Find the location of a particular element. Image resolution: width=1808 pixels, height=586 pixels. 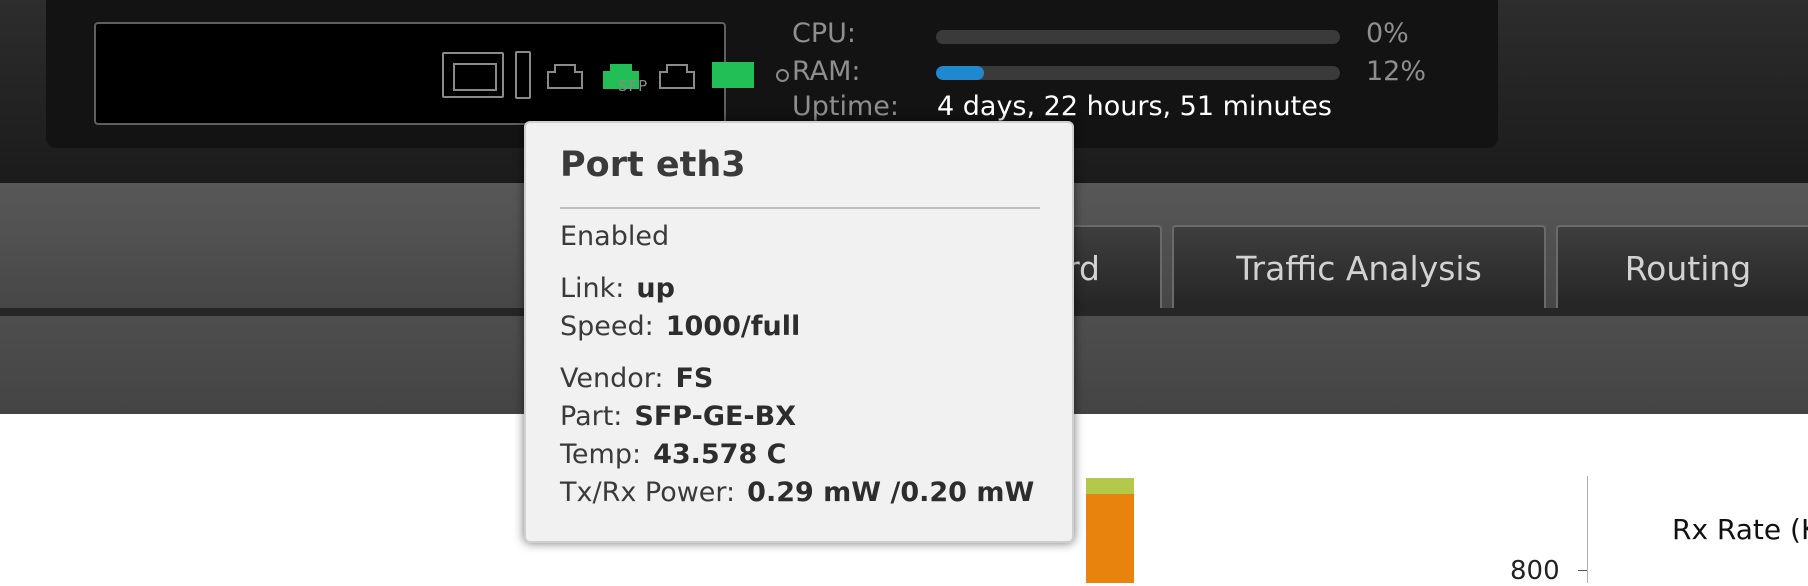

link-row: Link: up is located at coordinates (617, 288).